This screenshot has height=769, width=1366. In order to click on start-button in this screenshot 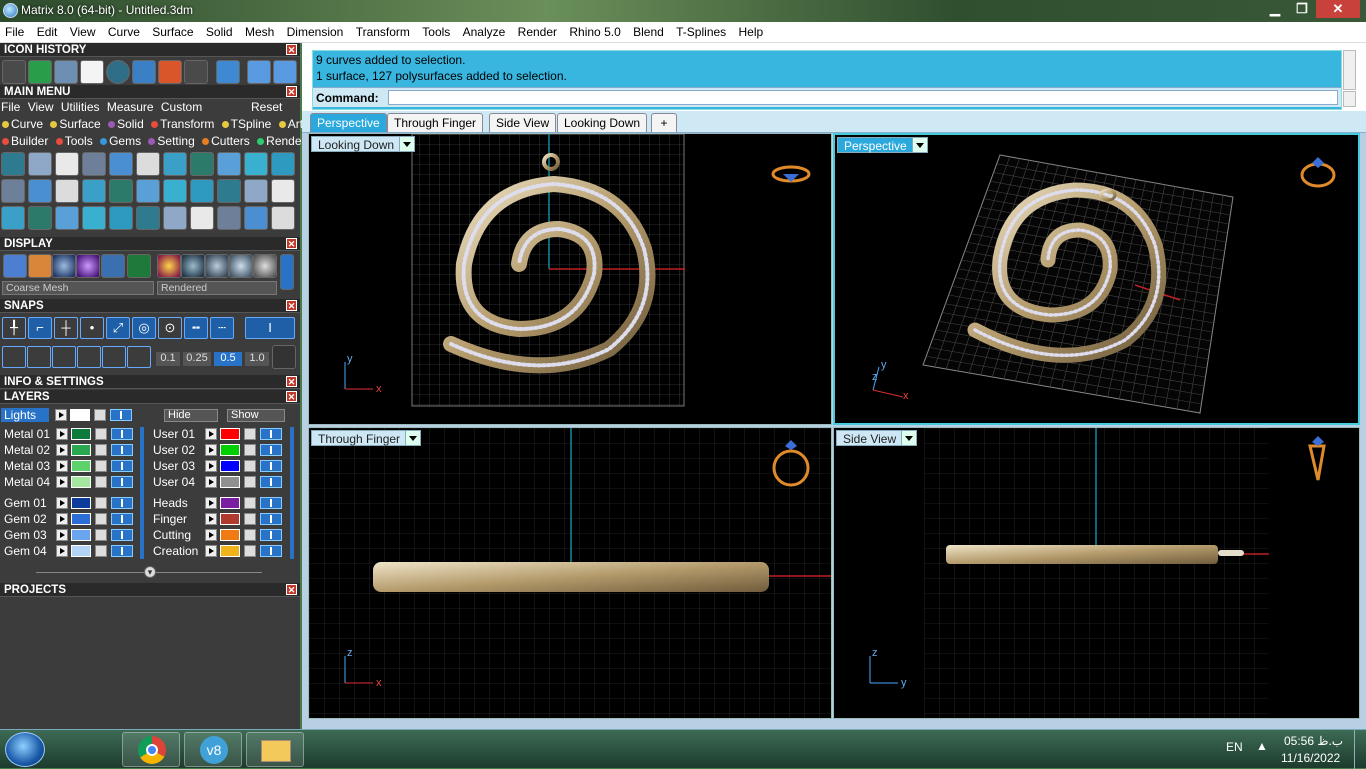, I will do `click(25, 749)`.